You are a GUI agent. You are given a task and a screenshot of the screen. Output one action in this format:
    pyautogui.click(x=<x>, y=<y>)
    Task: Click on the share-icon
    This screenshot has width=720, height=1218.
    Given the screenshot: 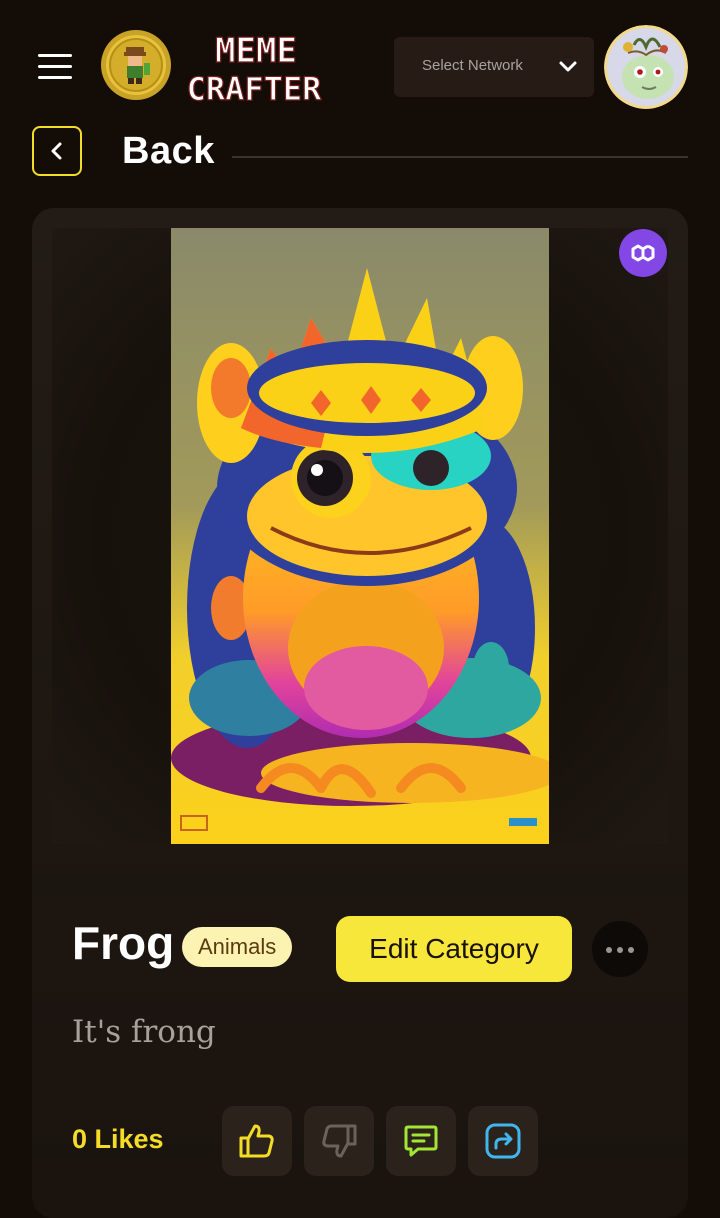 What is the action you would take?
    pyautogui.click(x=503, y=1141)
    